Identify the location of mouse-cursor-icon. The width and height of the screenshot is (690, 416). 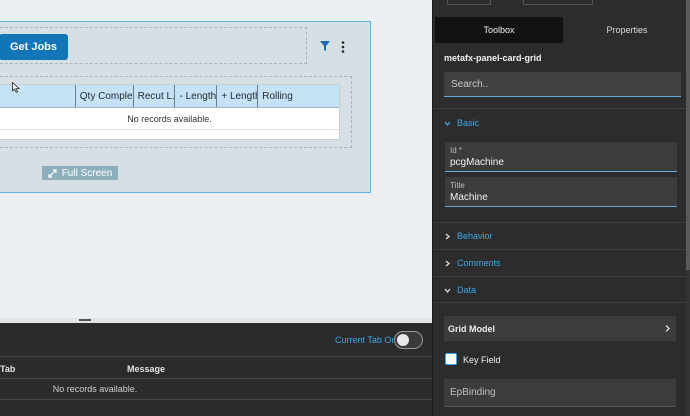
(16, 87).